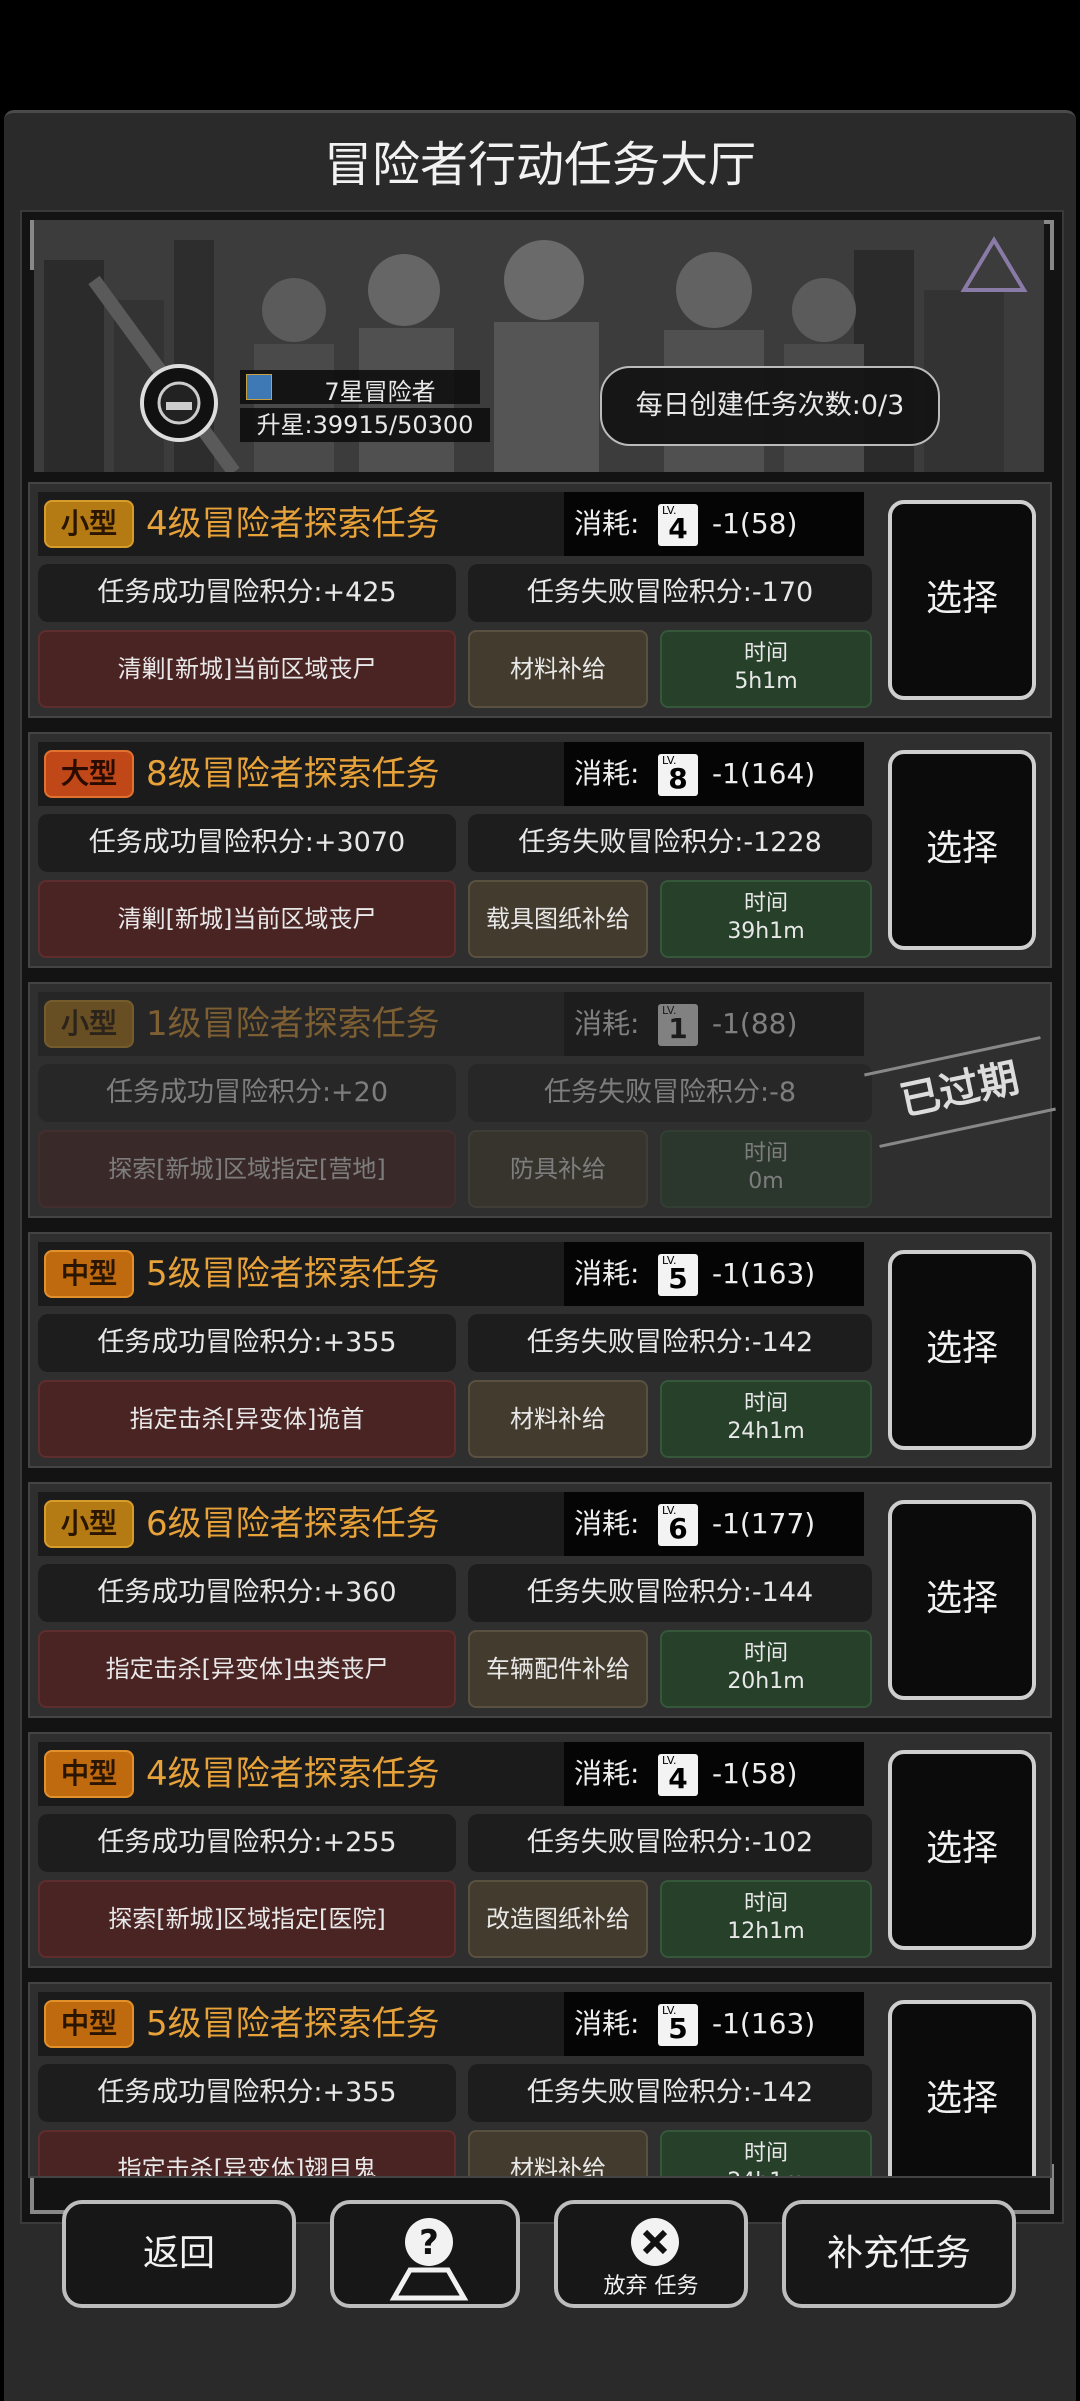 The image size is (1080, 2401). Describe the element at coordinates (558, 1419) in the screenshot. I see `mission-reward: 材料补给` at that location.